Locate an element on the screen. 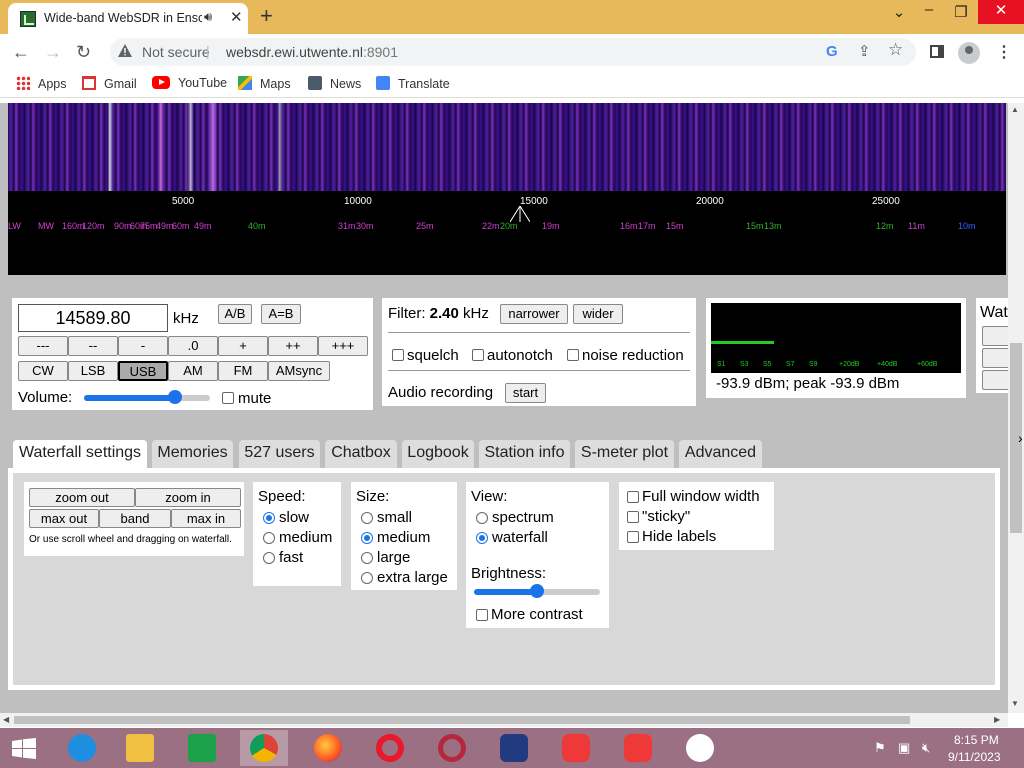  horizontal-scrollbar: ◀ ▶ is located at coordinates (504, 720).